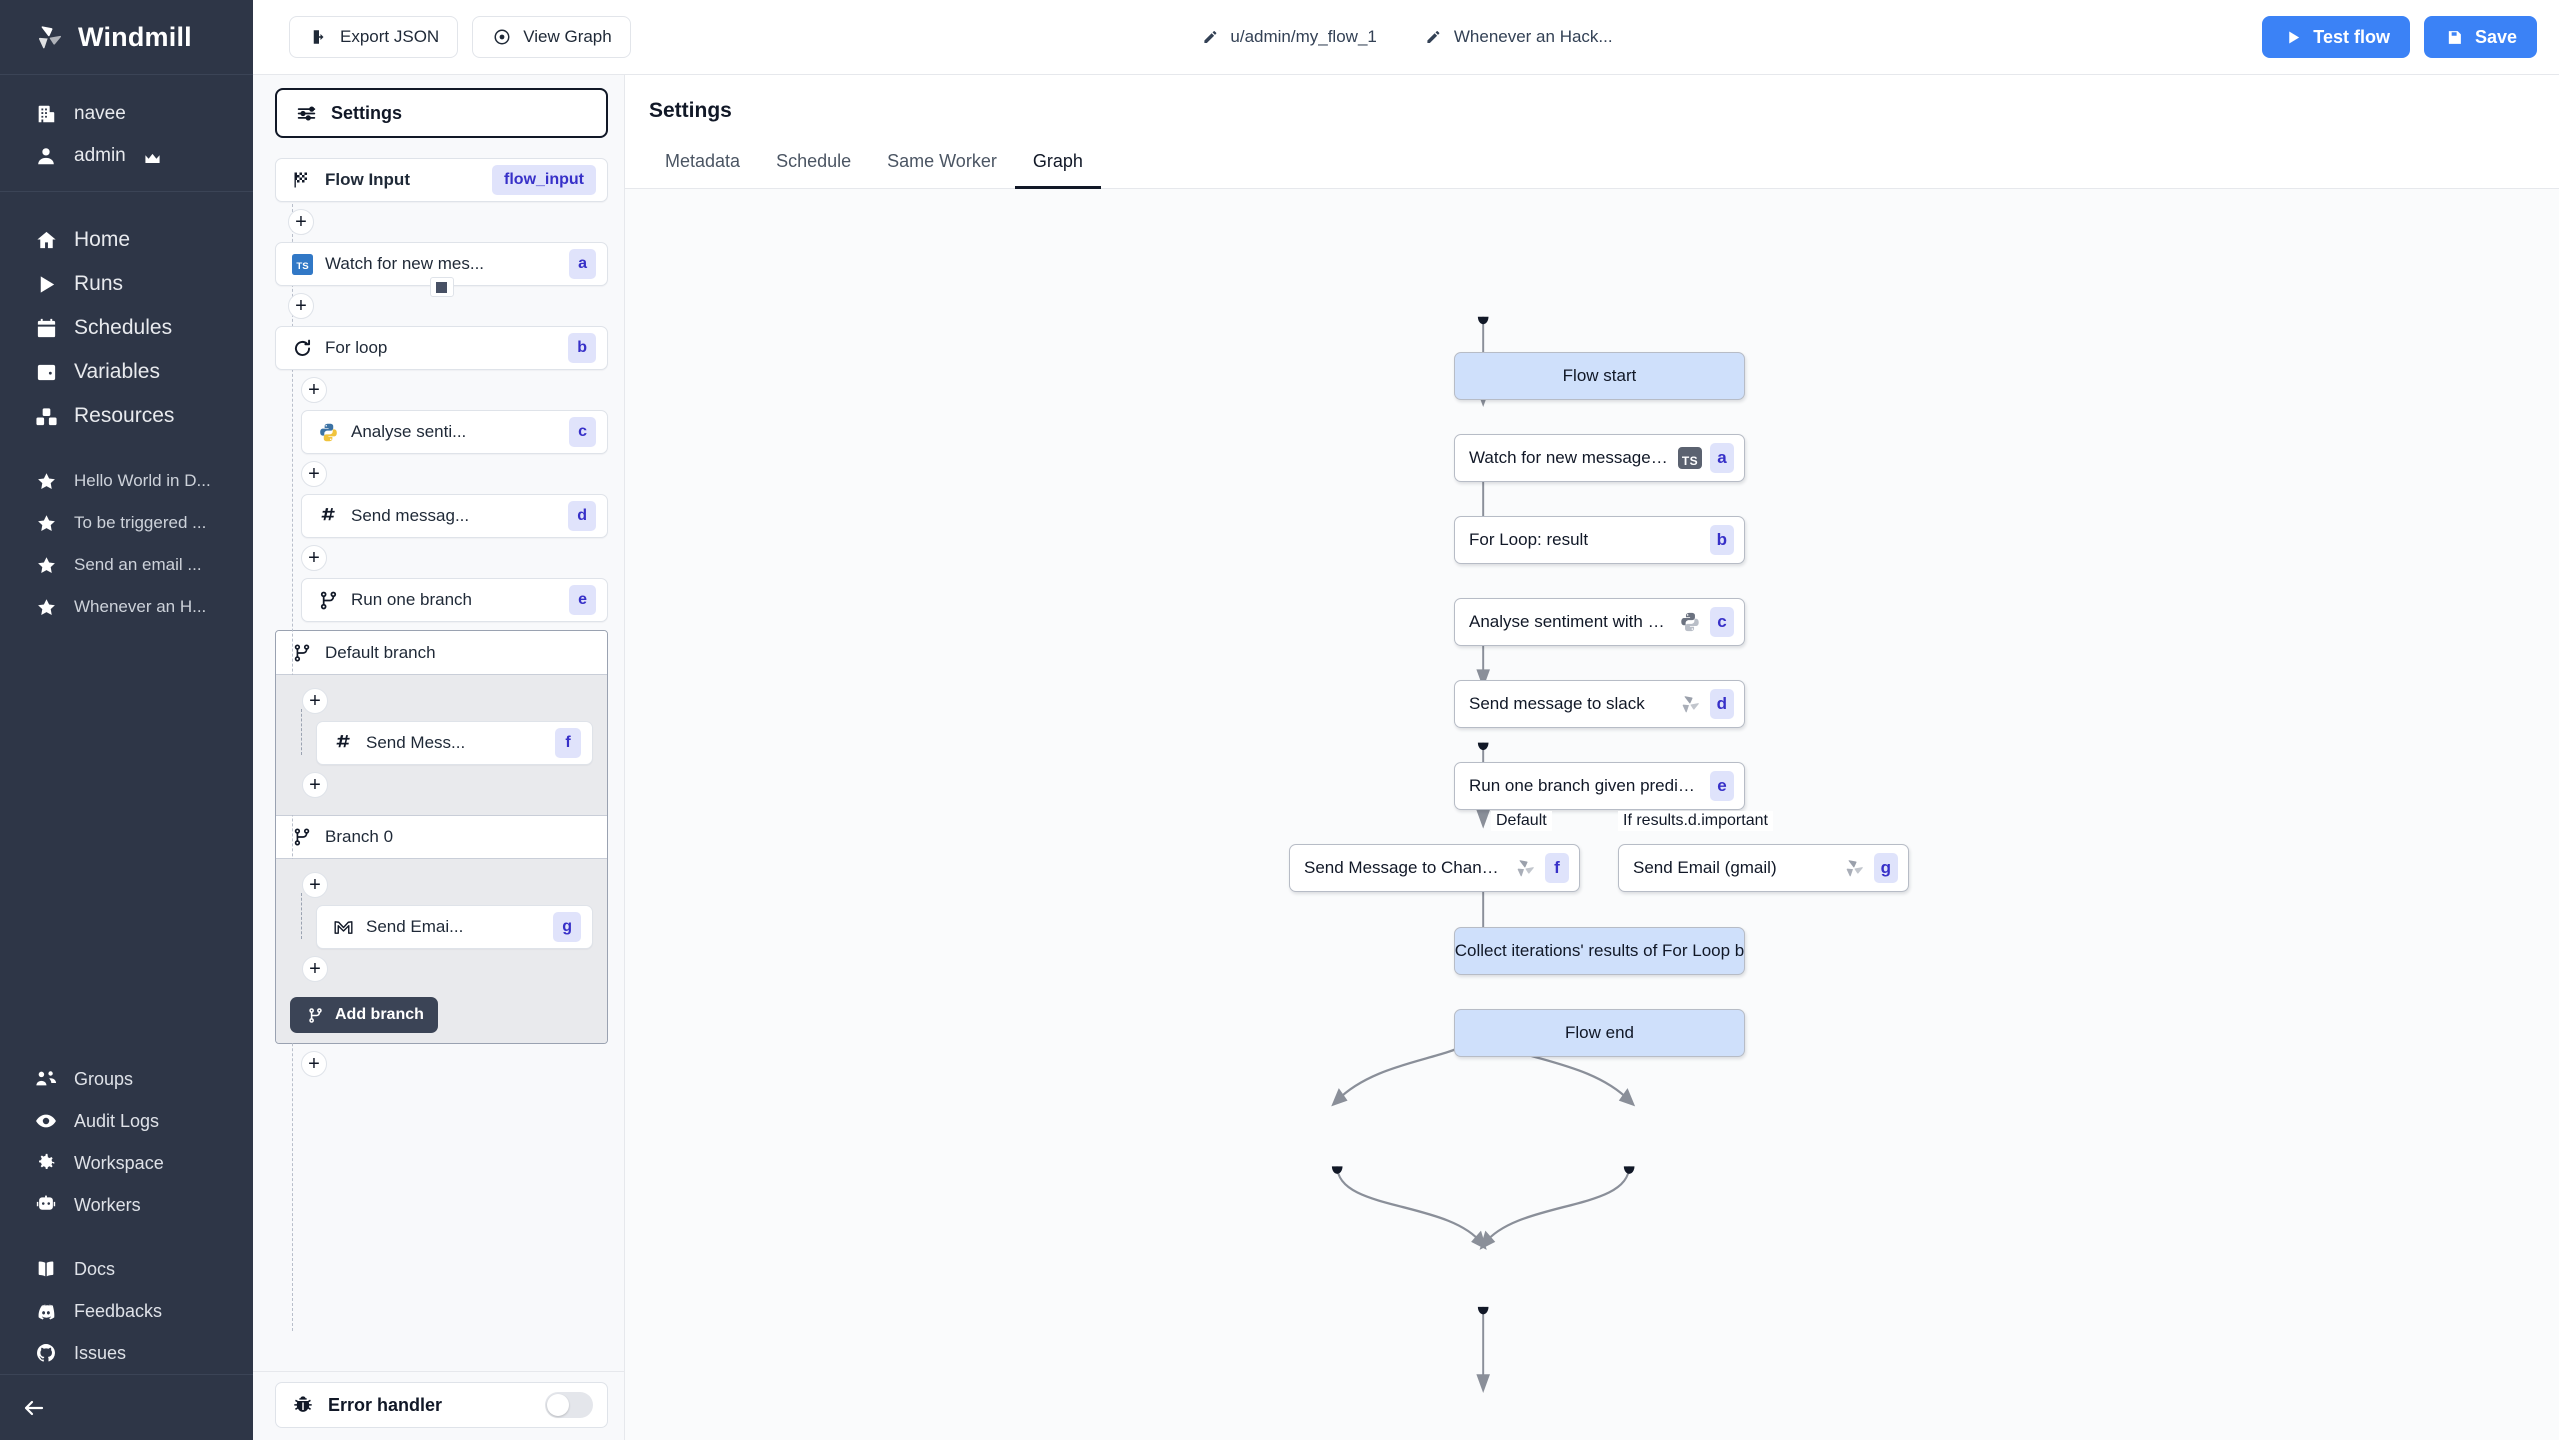 The width and height of the screenshot is (2559, 1440). I want to click on sidebar-item-label: Runs, so click(99, 283).